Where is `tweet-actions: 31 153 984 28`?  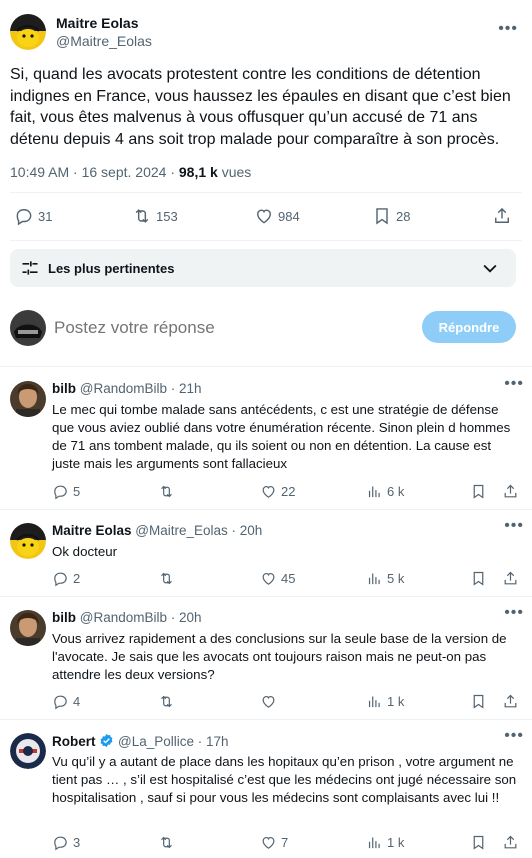 tweet-actions: 31 153 984 28 is located at coordinates (264, 218).